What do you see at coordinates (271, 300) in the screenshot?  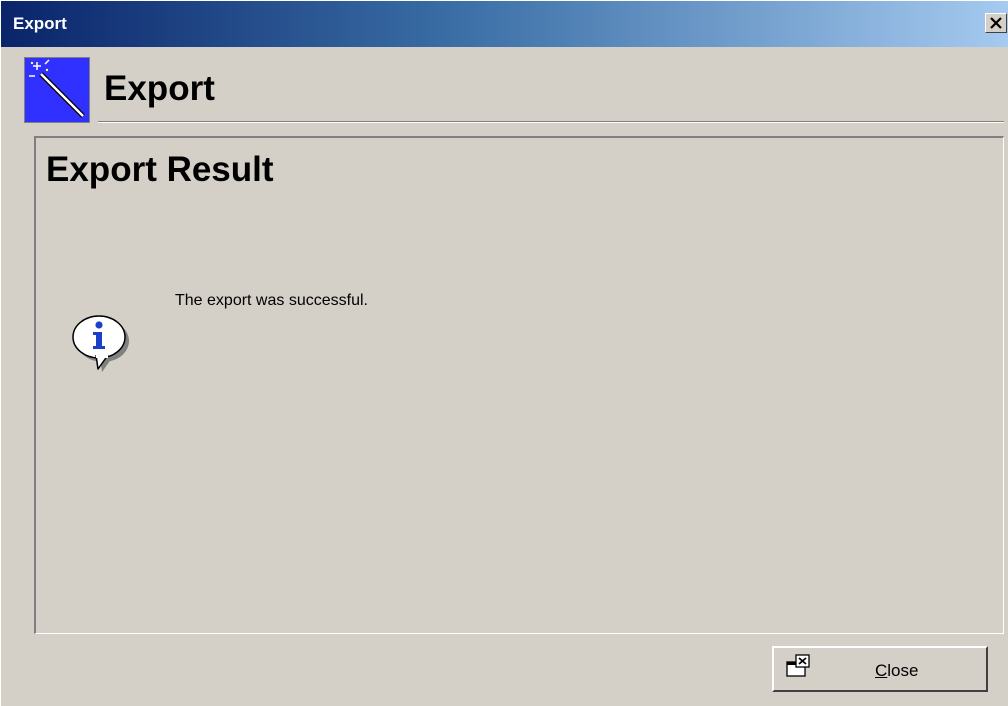 I see `result-message: The export was successful.` at bounding box center [271, 300].